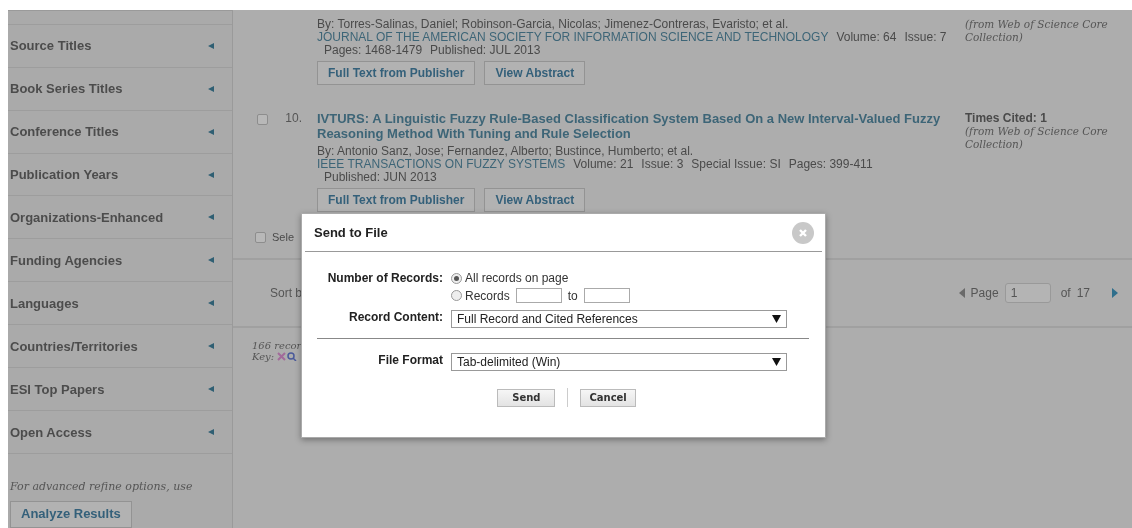 The height and width of the screenshot is (528, 1132). Describe the element at coordinates (396, 317) in the screenshot. I see `record-content-label: Record Content:` at that location.